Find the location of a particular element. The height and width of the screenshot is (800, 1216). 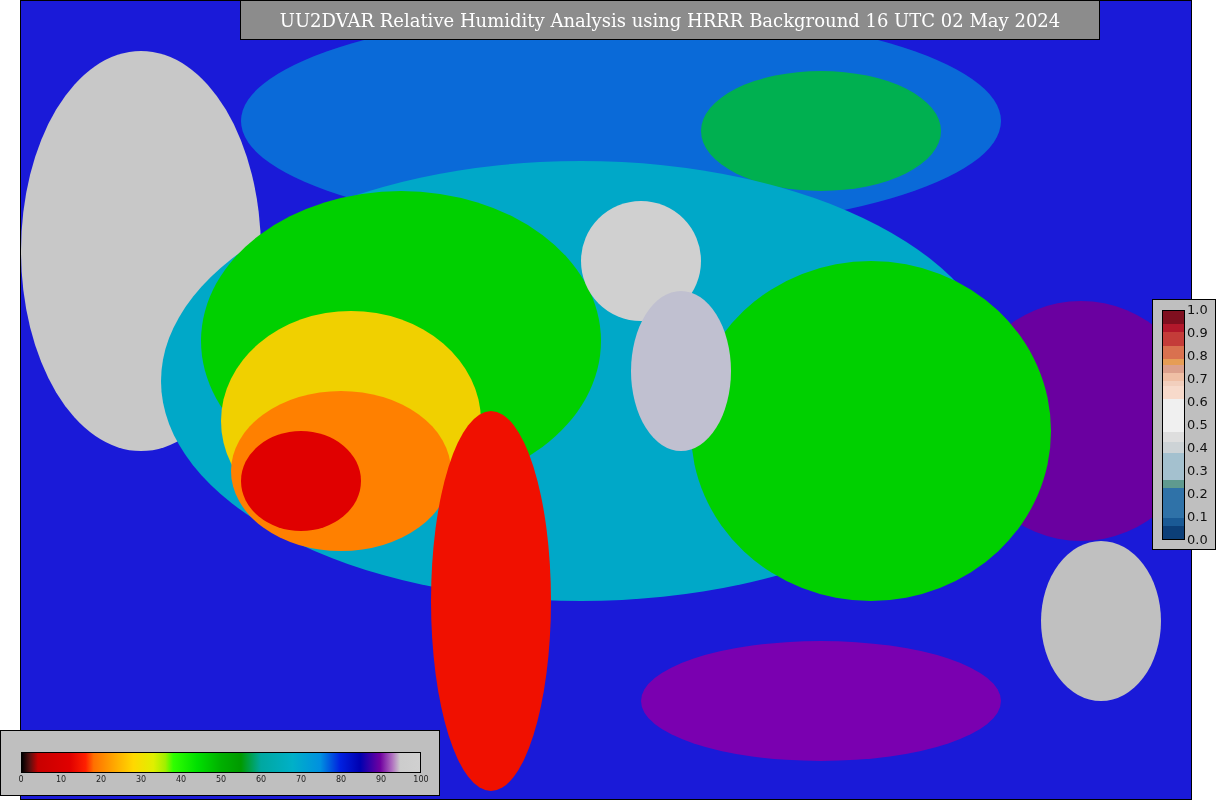

tick-label: 0.3 is located at coordinates (1197, 471).